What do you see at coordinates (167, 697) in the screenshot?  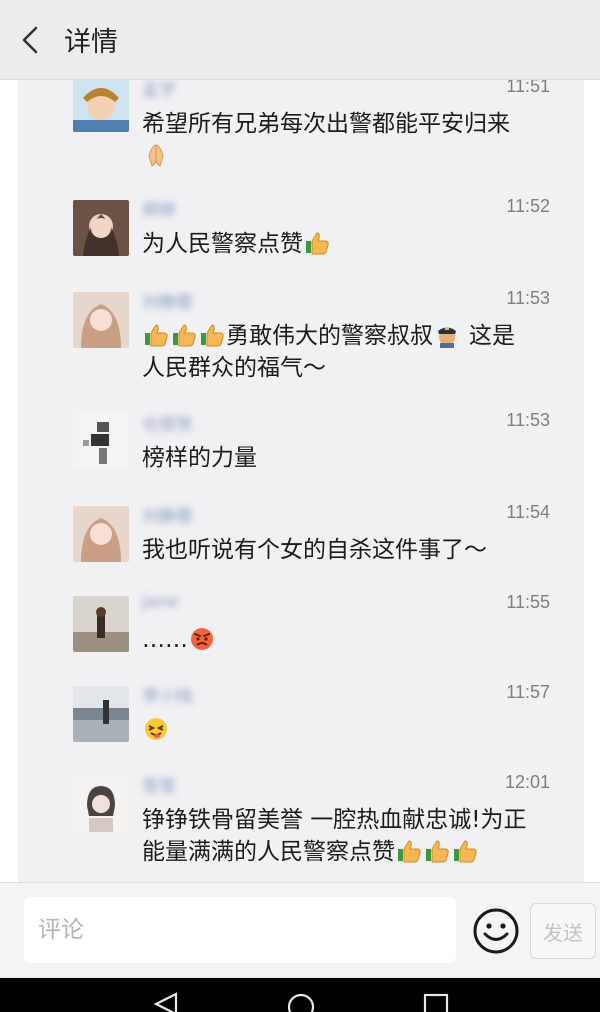 I see `comment-author: 李小陆` at bounding box center [167, 697].